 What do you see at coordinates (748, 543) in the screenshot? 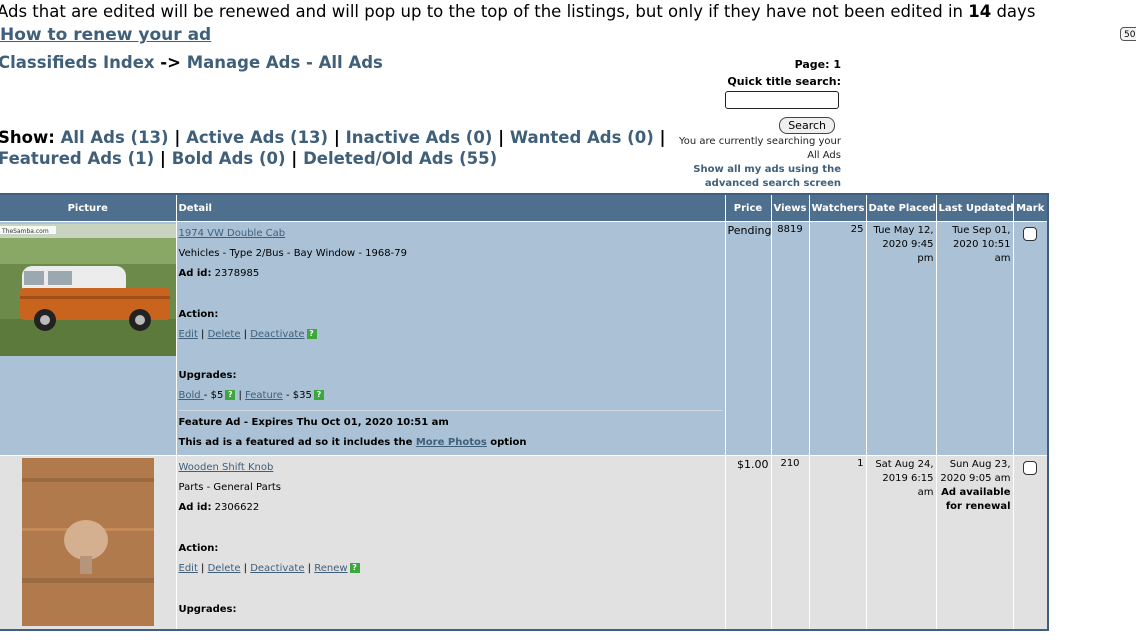
I see `price-cell: $1.00` at bounding box center [748, 543].